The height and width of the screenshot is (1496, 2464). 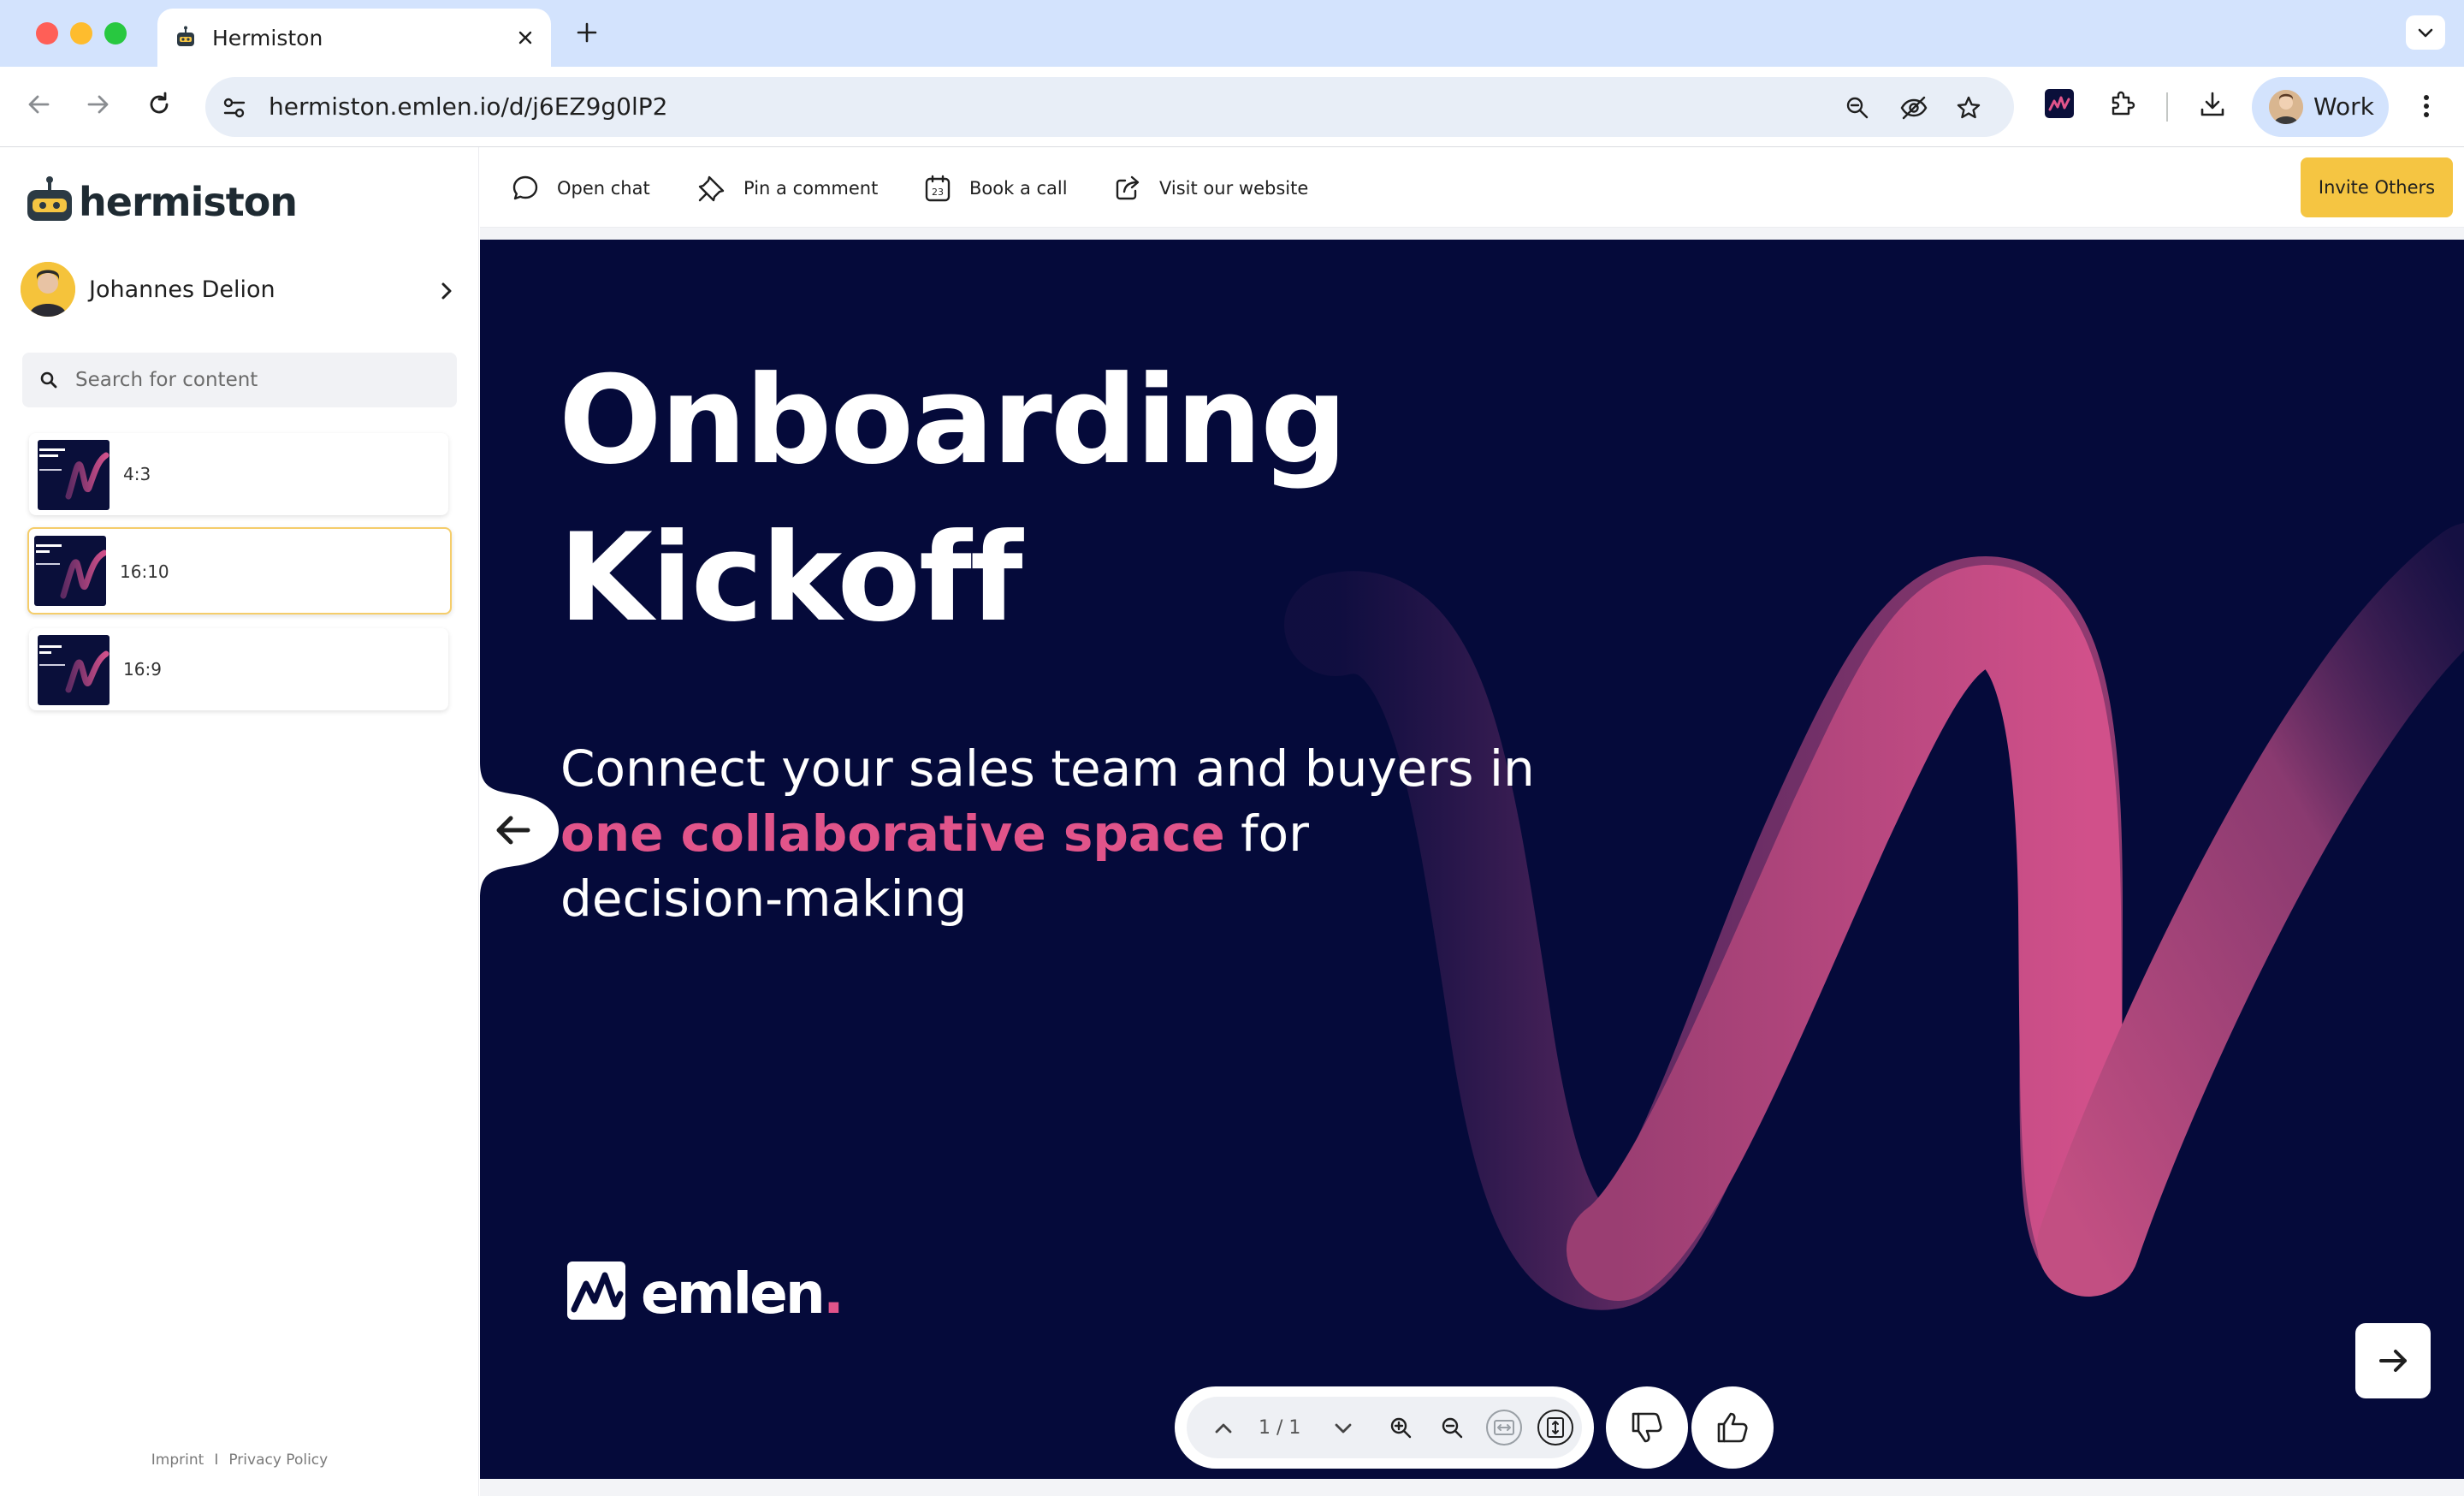 I want to click on tab-search-button, so click(x=2425, y=32).